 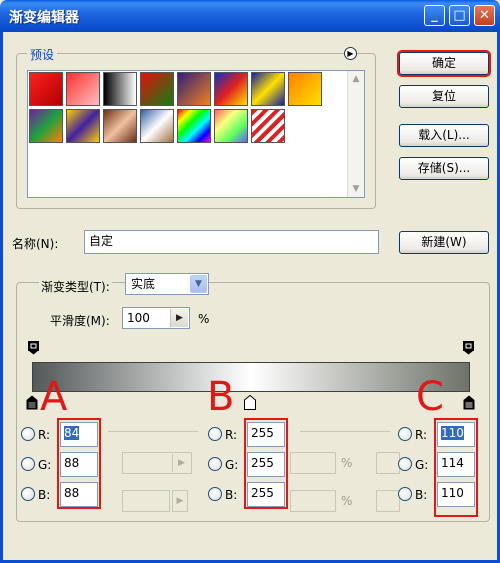 What do you see at coordinates (80, 321) in the screenshot?
I see `smoothness-label: 平滑度(M):` at bounding box center [80, 321].